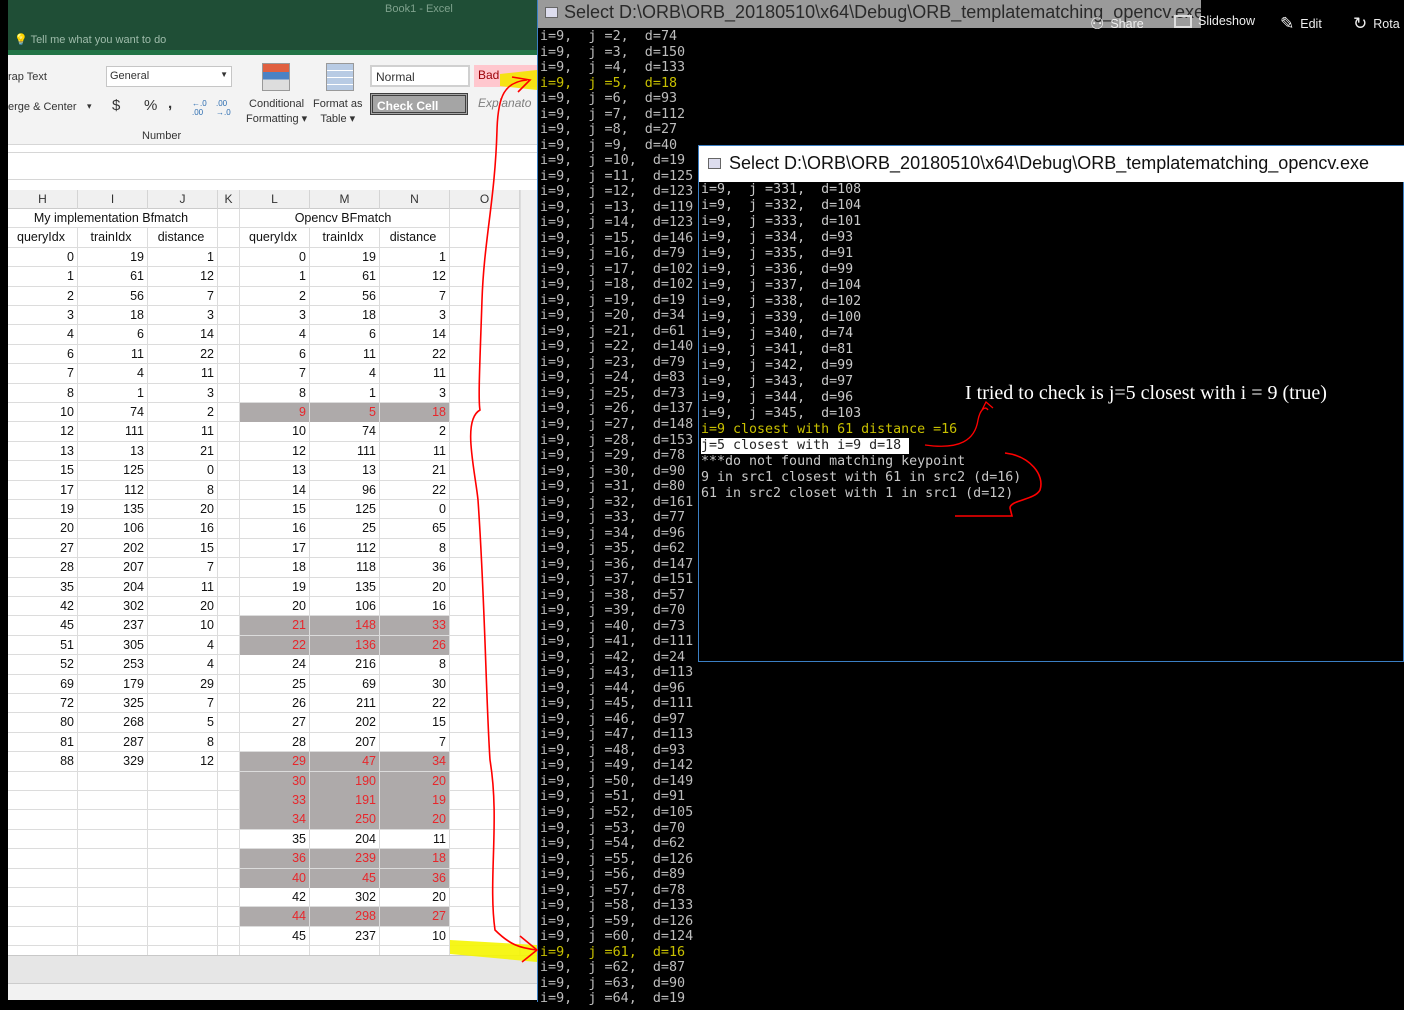  I want to click on cell: 36, so click(415, 568).